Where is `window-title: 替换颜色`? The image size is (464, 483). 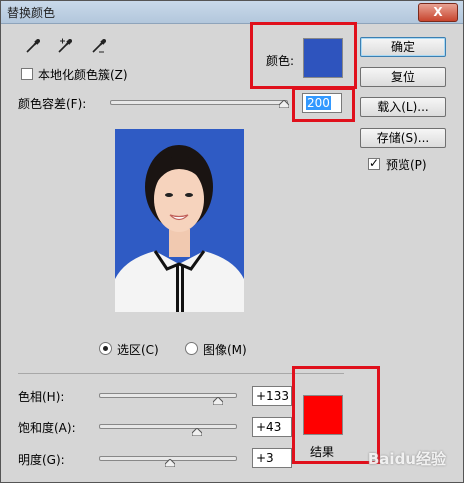
window-title: 替换颜色 is located at coordinates (31, 13).